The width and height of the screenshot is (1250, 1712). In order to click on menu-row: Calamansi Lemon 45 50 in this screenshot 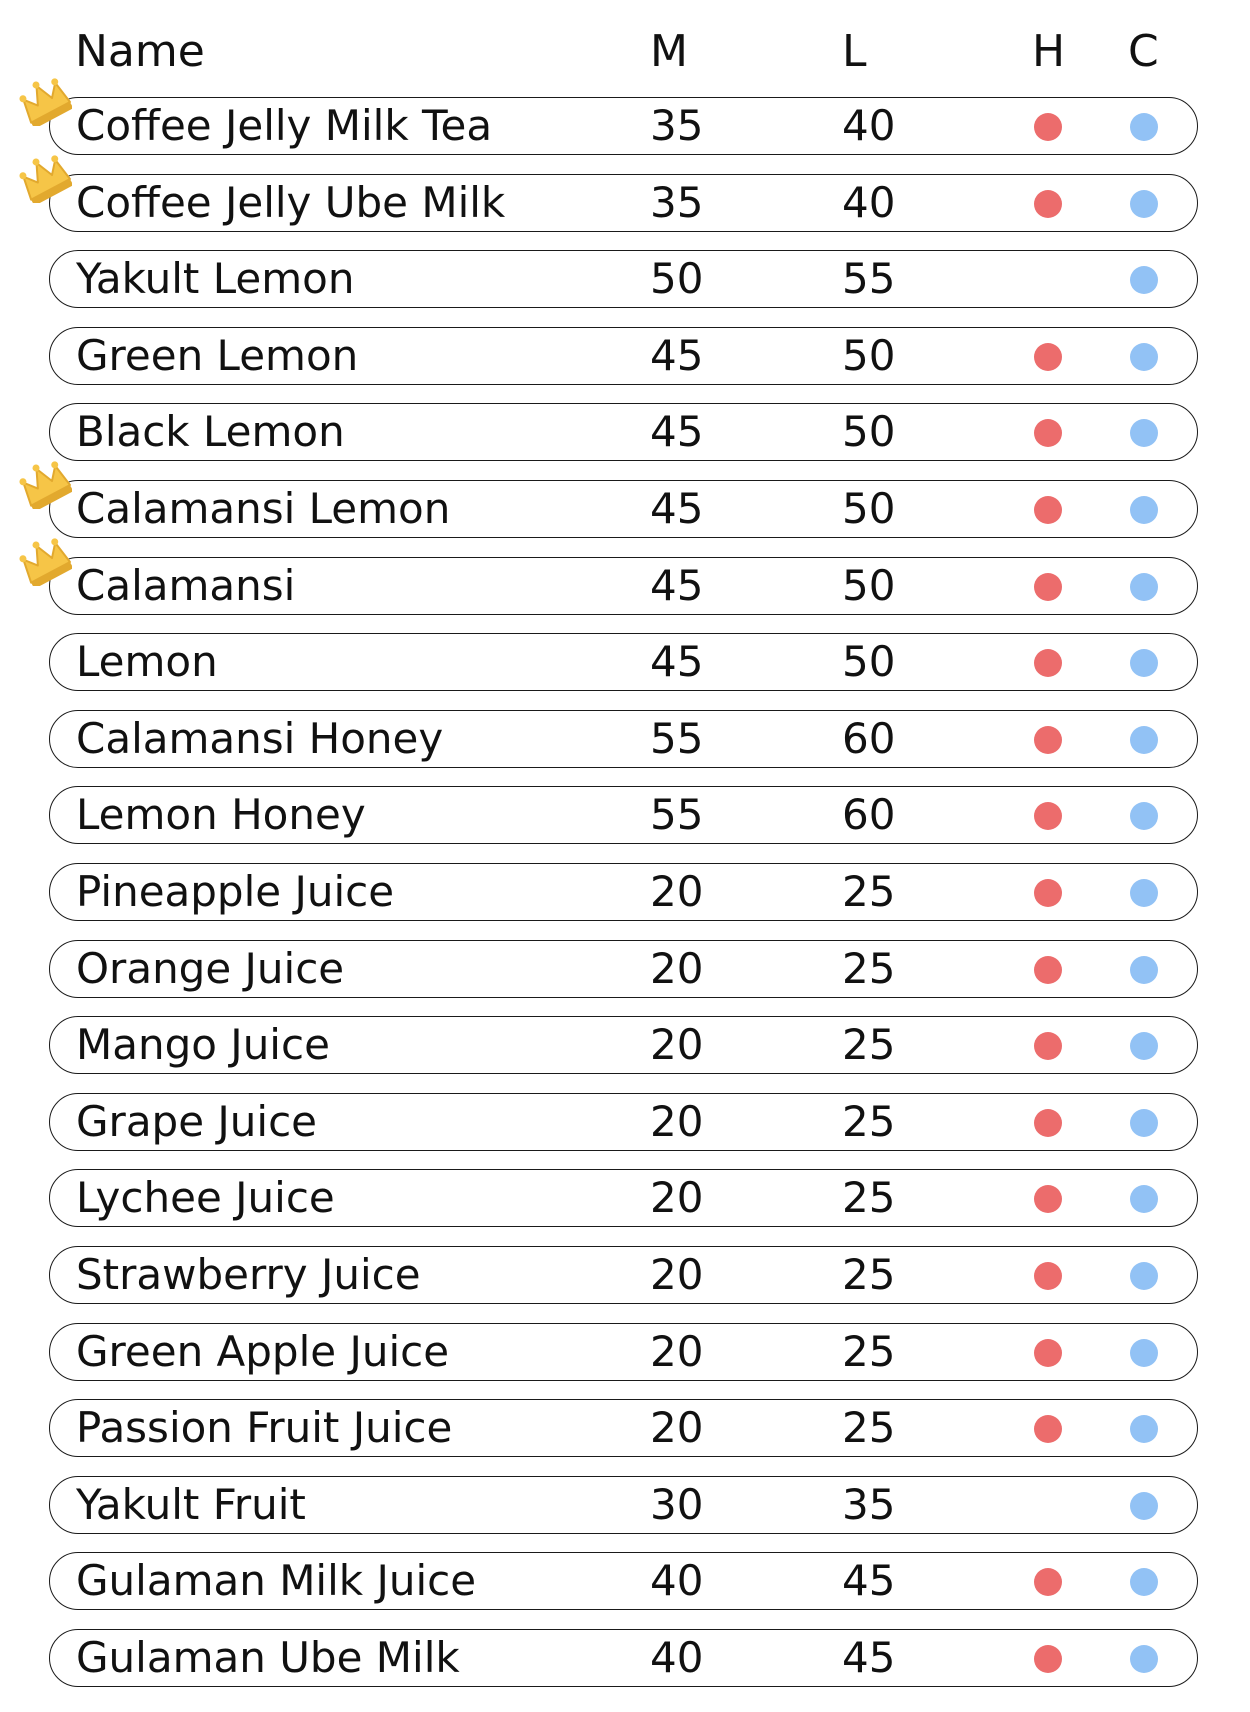, I will do `click(608, 499)`.